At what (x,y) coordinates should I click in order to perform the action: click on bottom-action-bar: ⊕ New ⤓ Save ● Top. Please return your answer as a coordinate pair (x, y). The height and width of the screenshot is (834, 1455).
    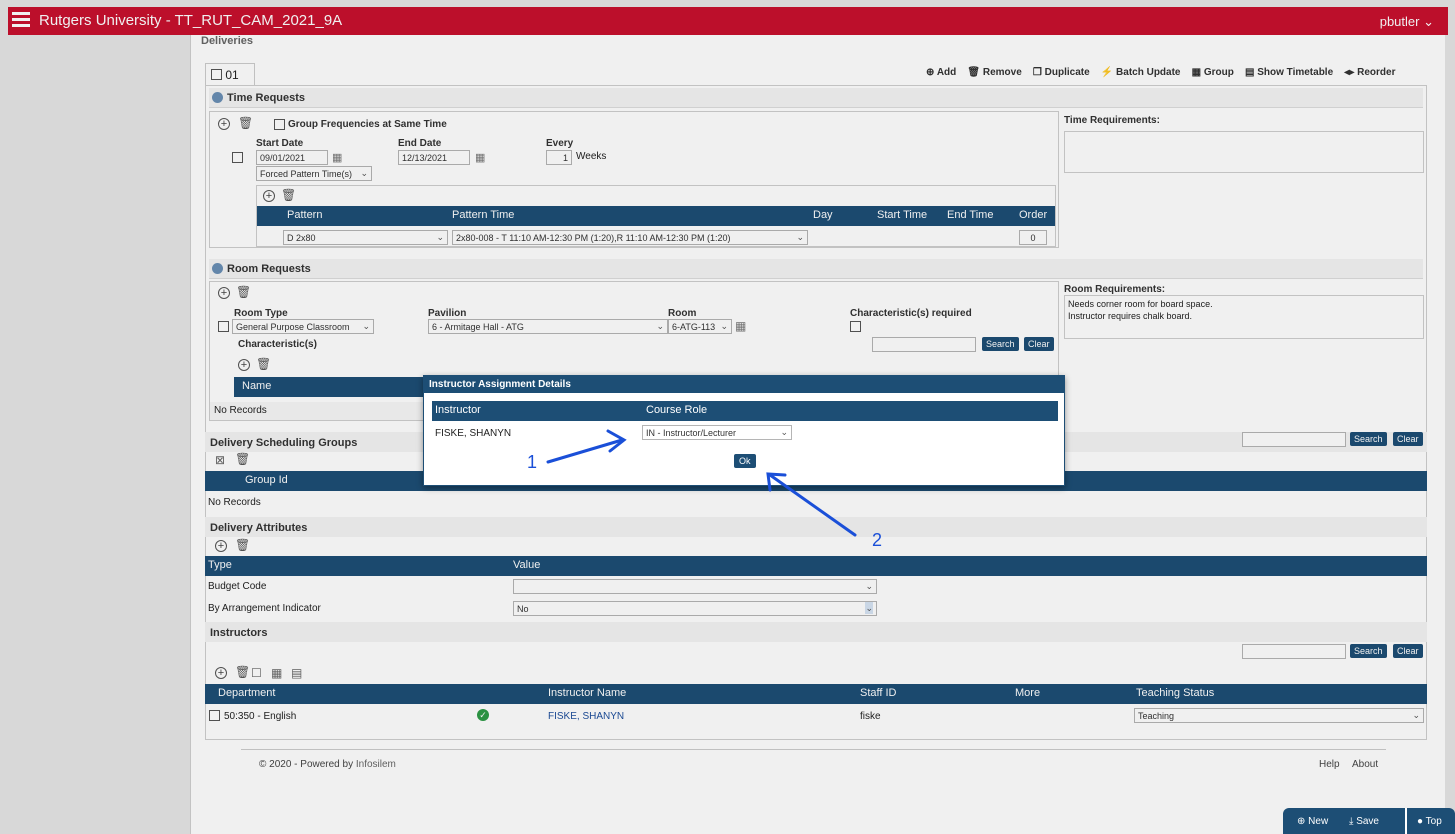
    Looking at the image, I should click on (1369, 821).